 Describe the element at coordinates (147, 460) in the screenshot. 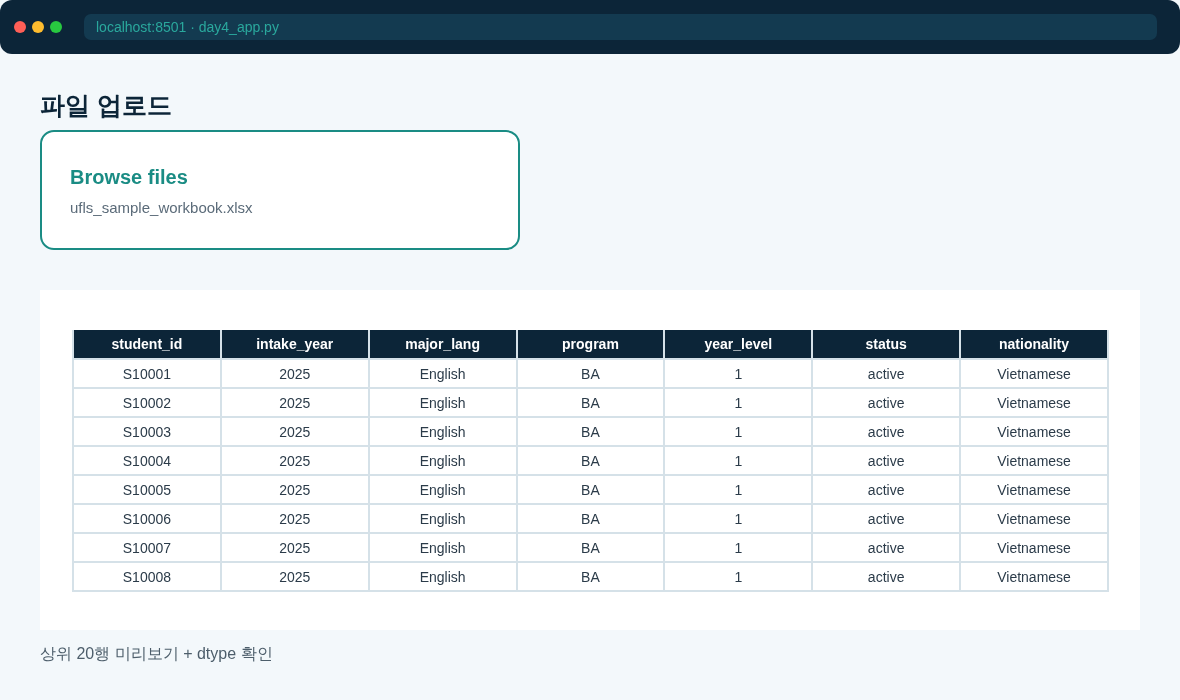

I see `table-cell: S10004` at that location.